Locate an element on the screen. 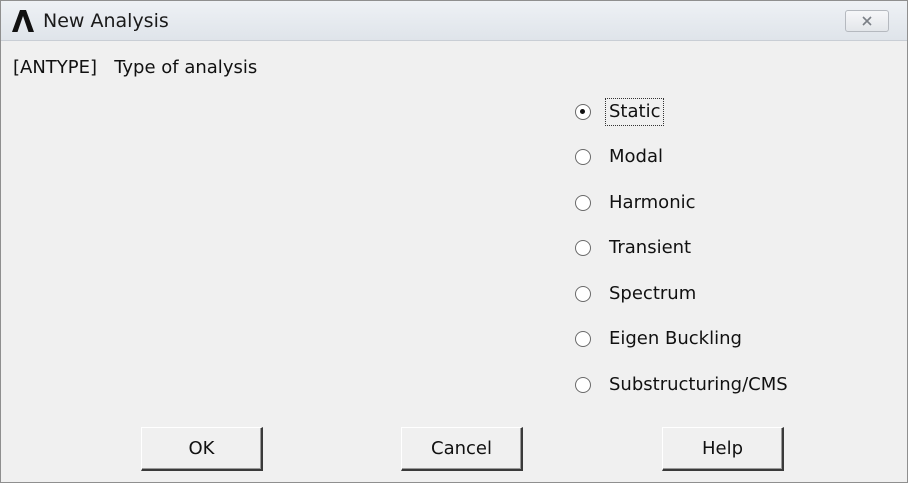 The height and width of the screenshot is (483, 908). radio-option-spectrum: Spectrum is located at coordinates (735, 294).